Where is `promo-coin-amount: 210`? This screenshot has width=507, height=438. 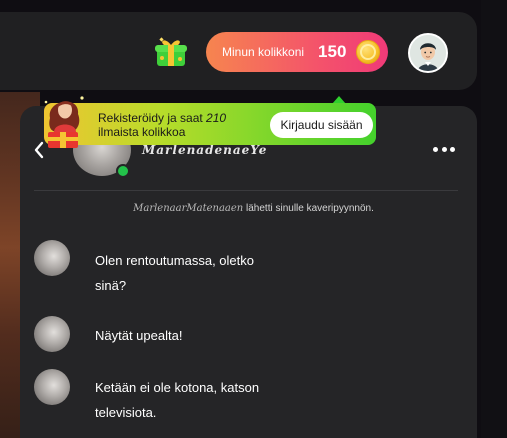 promo-coin-amount: 210 is located at coordinates (216, 118).